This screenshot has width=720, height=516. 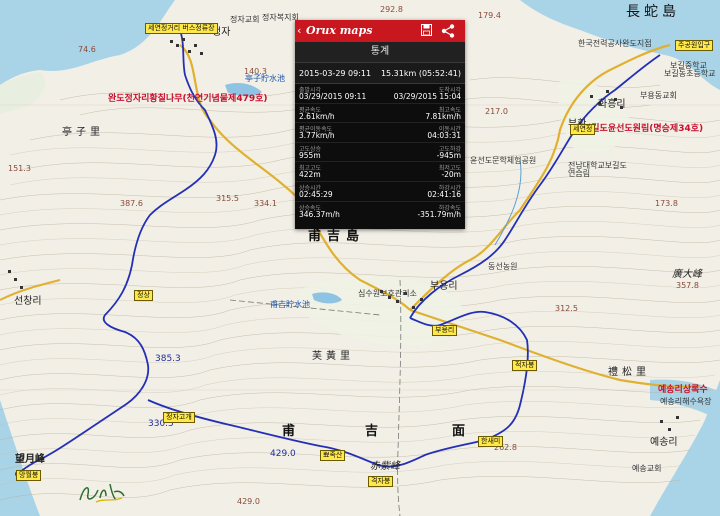 I want to click on signature-logo, so click(x=102, y=493).